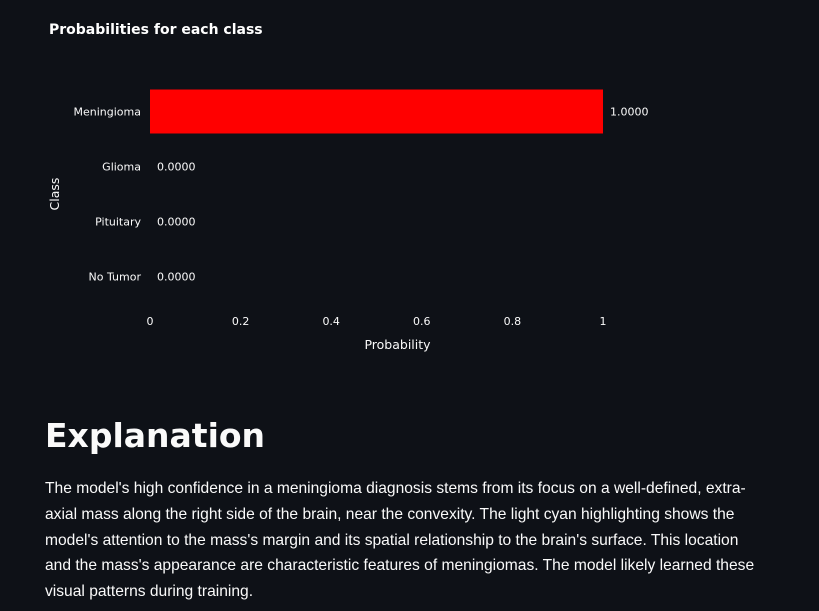 The height and width of the screenshot is (611, 819). I want to click on value-label-glioma: 0.0000, so click(176, 167).